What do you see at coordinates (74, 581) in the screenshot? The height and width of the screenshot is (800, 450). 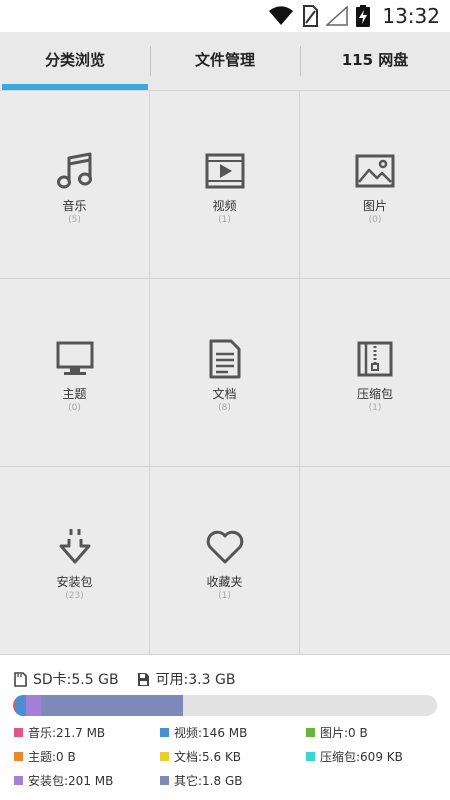 I see `category-label: 安装包` at bounding box center [74, 581].